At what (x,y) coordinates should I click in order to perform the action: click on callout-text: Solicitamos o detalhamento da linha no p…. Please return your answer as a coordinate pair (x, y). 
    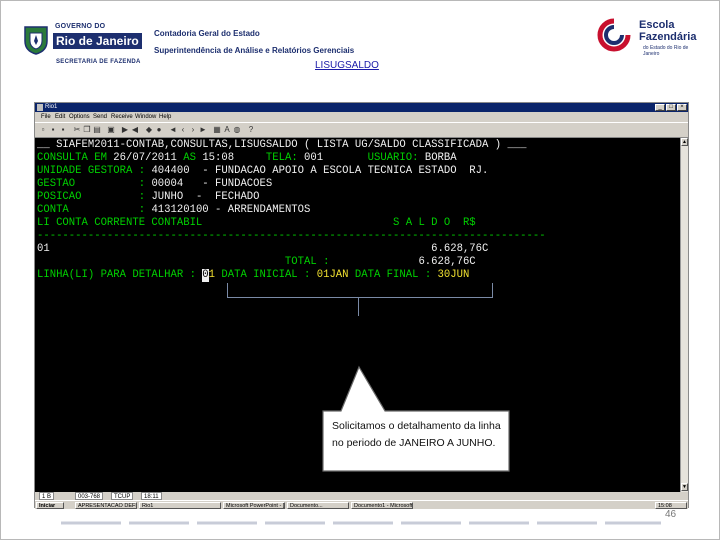
    Looking at the image, I should click on (416, 434).